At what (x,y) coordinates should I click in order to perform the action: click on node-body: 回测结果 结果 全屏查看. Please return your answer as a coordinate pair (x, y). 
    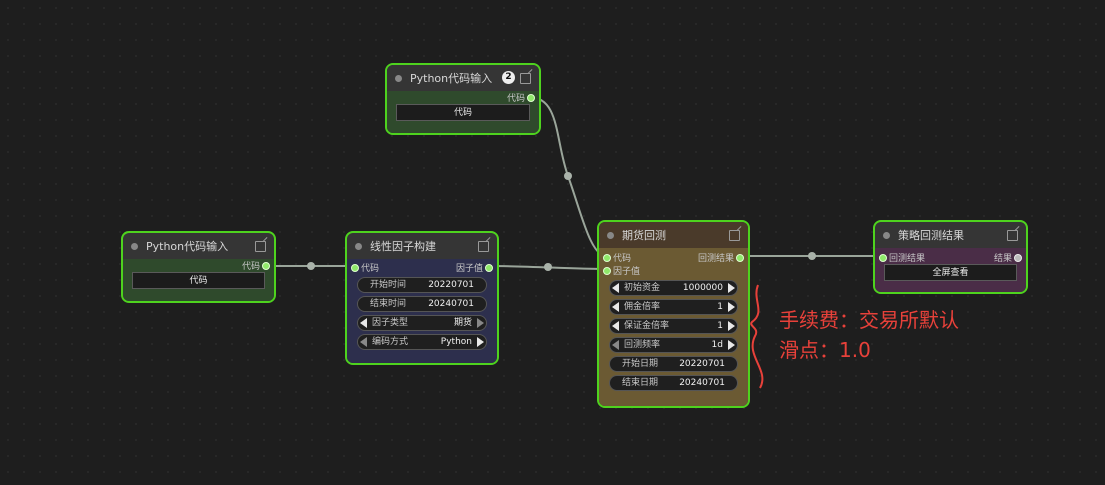
    Looking at the image, I should click on (950, 270).